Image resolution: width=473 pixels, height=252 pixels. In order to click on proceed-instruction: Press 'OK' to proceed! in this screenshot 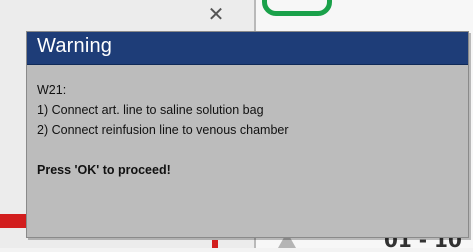, I will do `click(104, 170)`.